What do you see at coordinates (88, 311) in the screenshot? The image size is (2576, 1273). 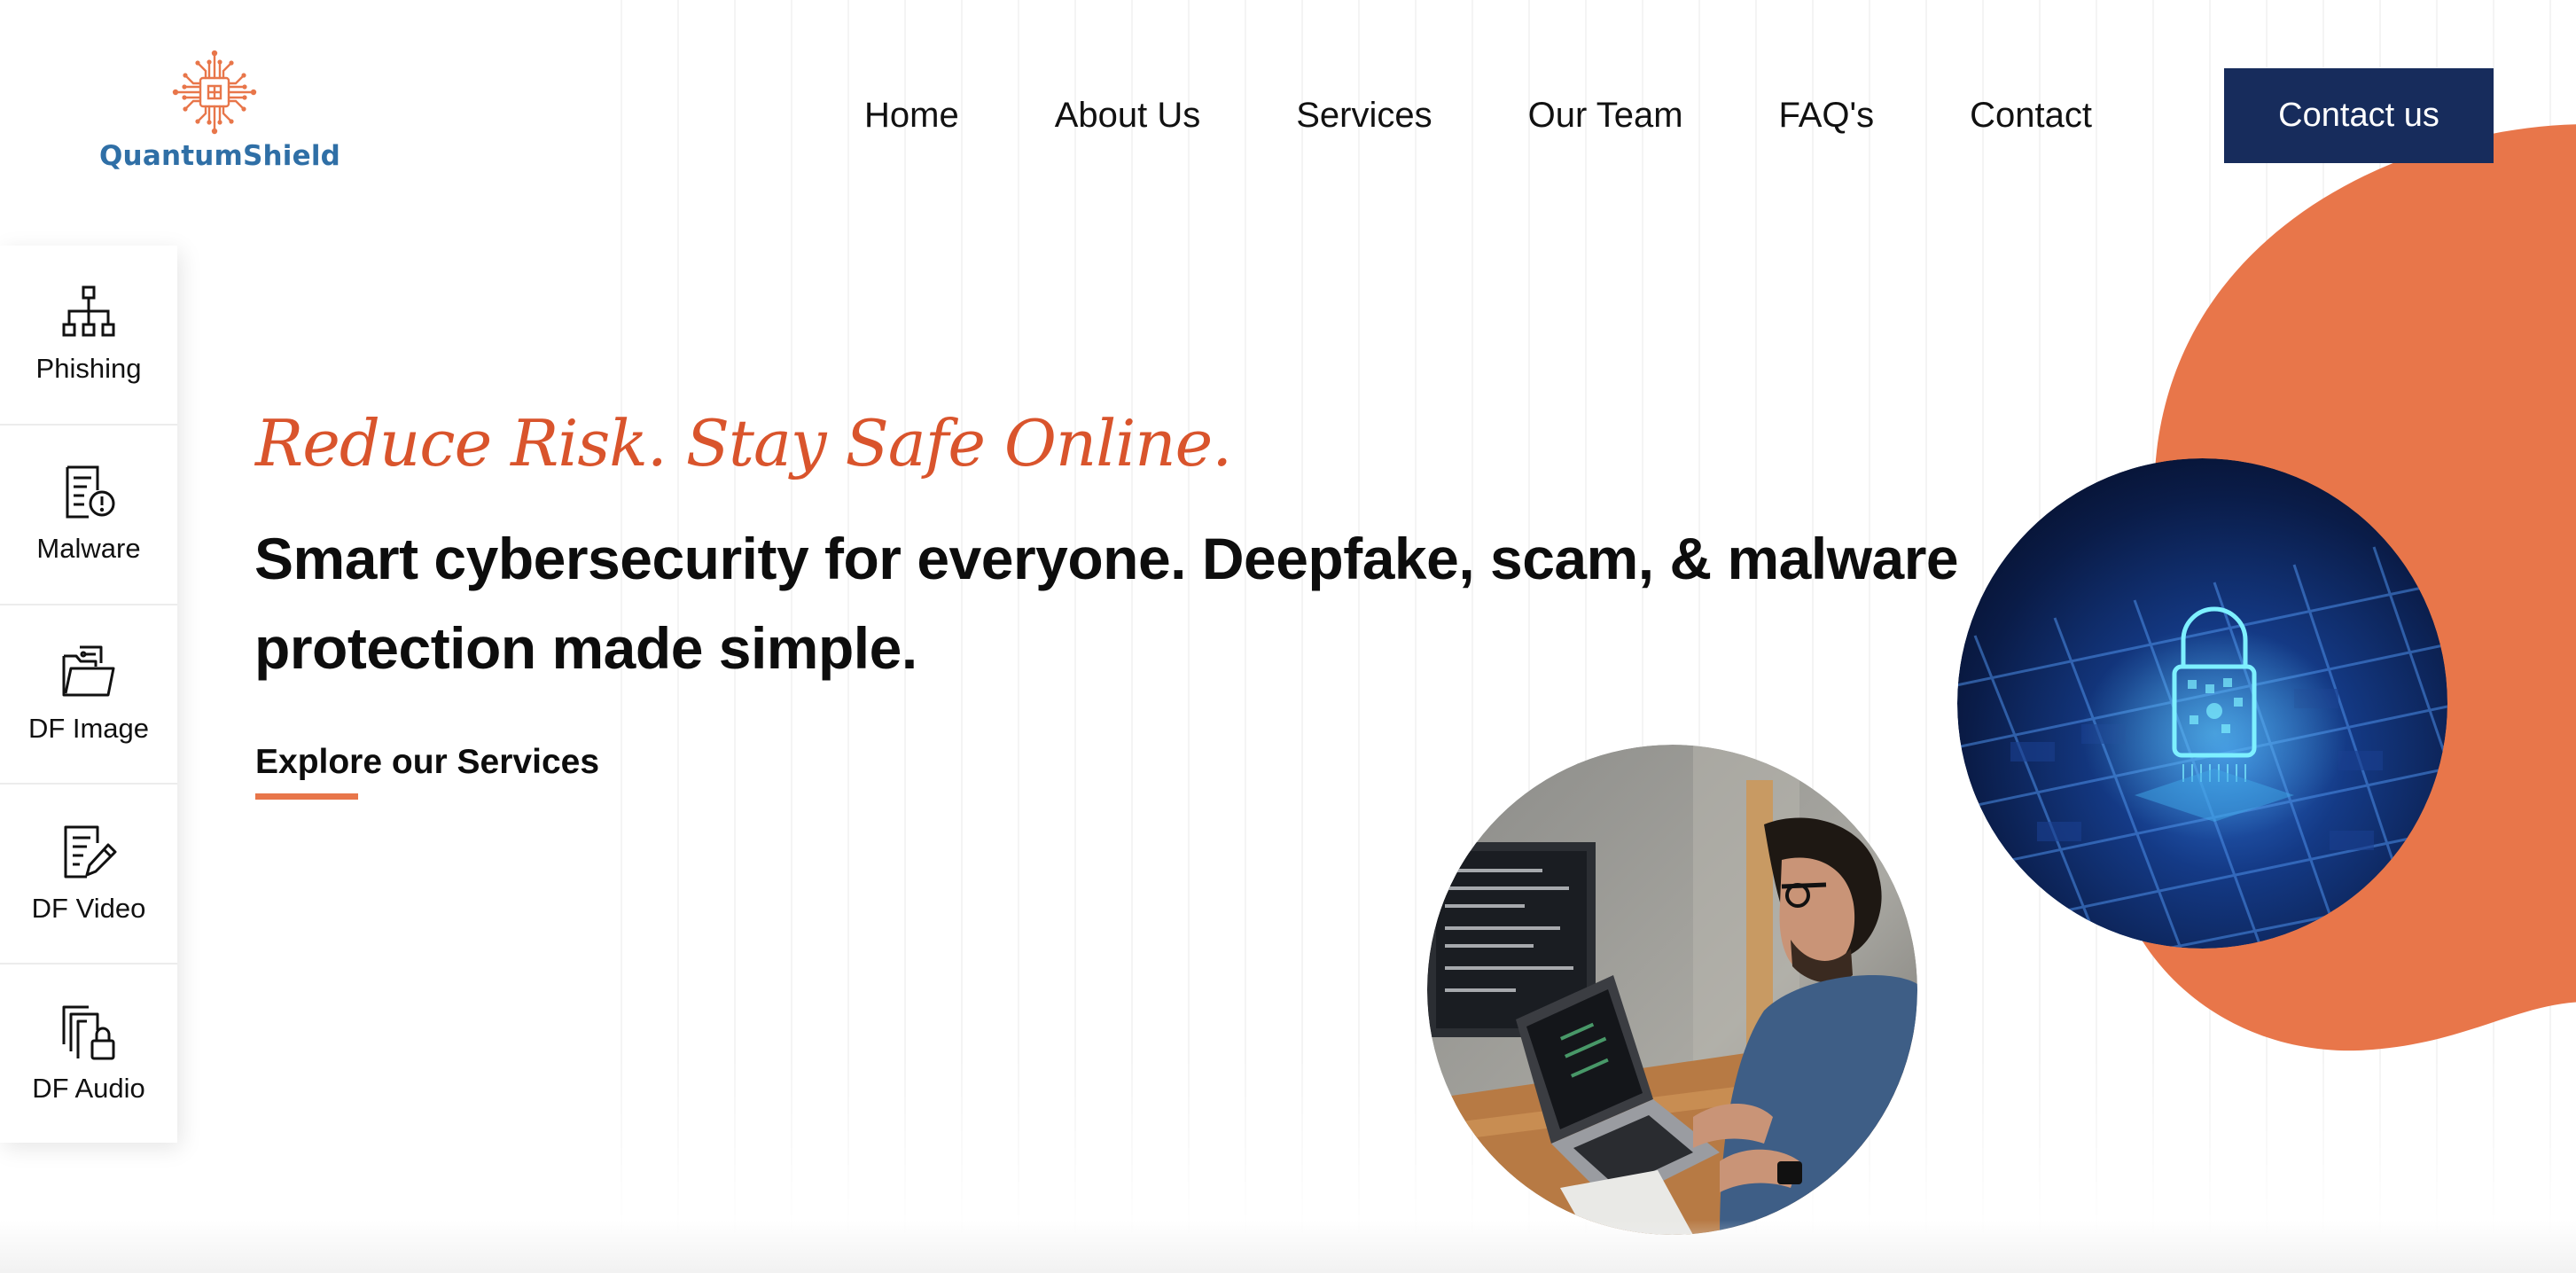 I see `sitemap-icon` at bounding box center [88, 311].